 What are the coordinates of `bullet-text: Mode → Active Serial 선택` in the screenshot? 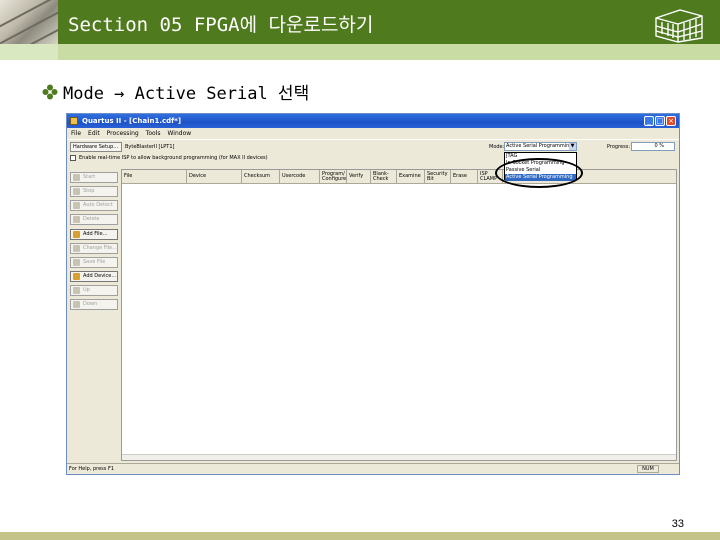 It's located at (186, 94).